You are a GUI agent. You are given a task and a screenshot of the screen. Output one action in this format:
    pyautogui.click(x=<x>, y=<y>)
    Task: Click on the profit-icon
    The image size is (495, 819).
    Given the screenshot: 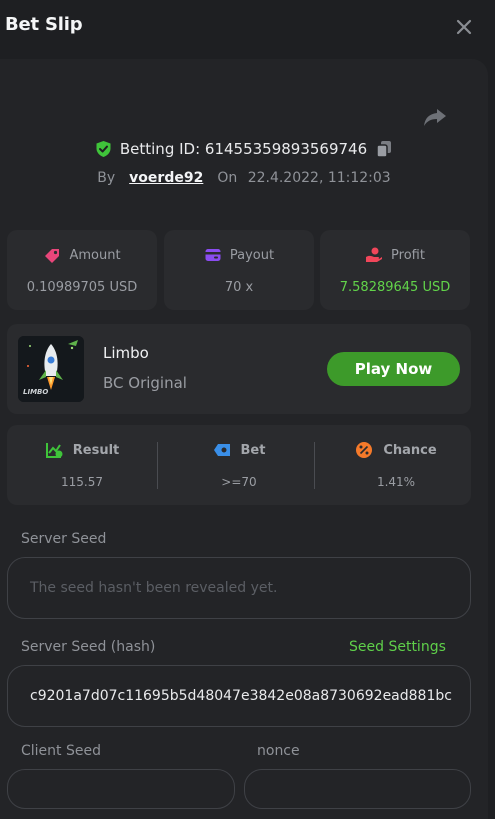 What is the action you would take?
    pyautogui.click(x=374, y=254)
    